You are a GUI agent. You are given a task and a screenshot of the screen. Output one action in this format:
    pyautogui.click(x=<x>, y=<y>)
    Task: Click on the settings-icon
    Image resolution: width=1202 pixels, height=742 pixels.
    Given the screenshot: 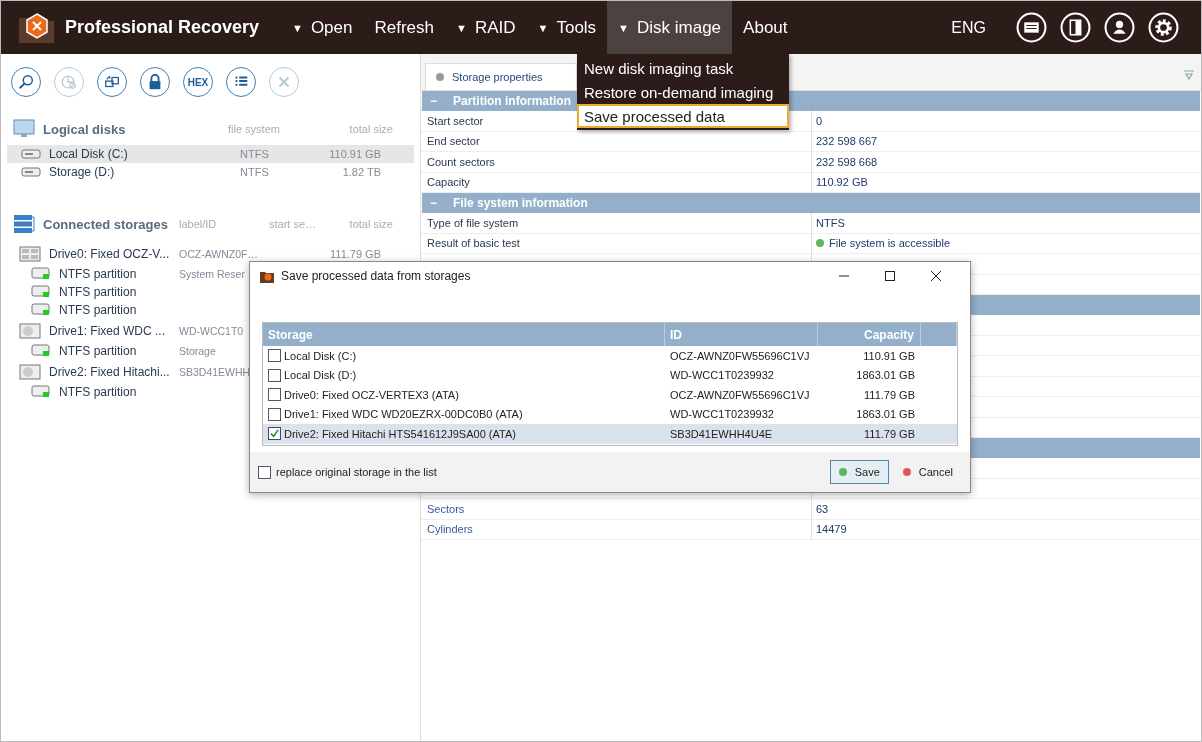 What is the action you would take?
    pyautogui.click(x=1163, y=27)
    